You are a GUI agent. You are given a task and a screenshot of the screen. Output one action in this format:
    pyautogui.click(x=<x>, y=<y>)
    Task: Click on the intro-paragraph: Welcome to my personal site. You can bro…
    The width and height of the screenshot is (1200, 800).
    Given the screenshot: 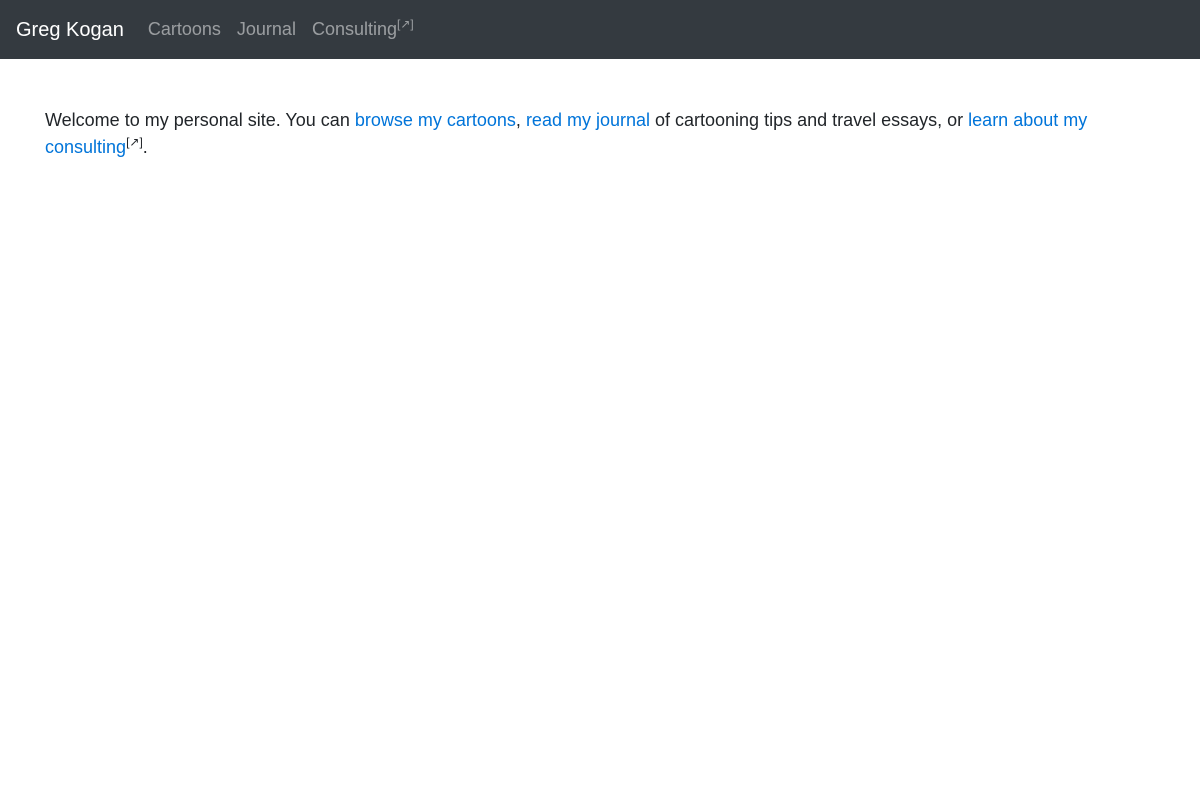 What is the action you would take?
    pyautogui.click(x=585, y=134)
    